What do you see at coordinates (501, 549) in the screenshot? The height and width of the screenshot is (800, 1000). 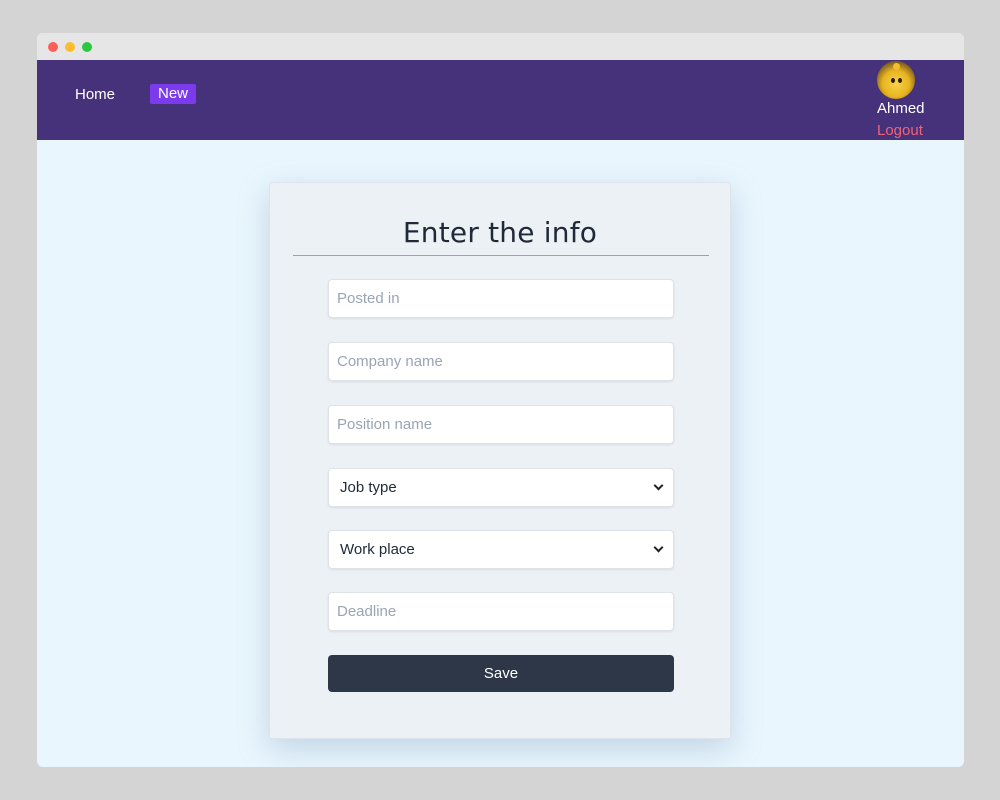 I see `work-place-select: Work place` at bounding box center [501, 549].